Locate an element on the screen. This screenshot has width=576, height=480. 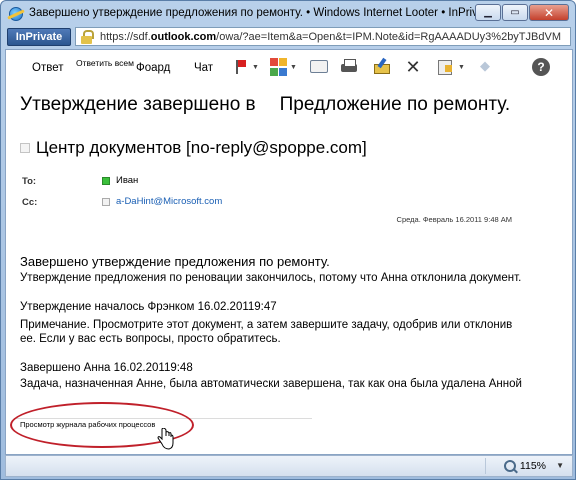
status-bar: 115% ▼ is located at coordinates (289, 466).